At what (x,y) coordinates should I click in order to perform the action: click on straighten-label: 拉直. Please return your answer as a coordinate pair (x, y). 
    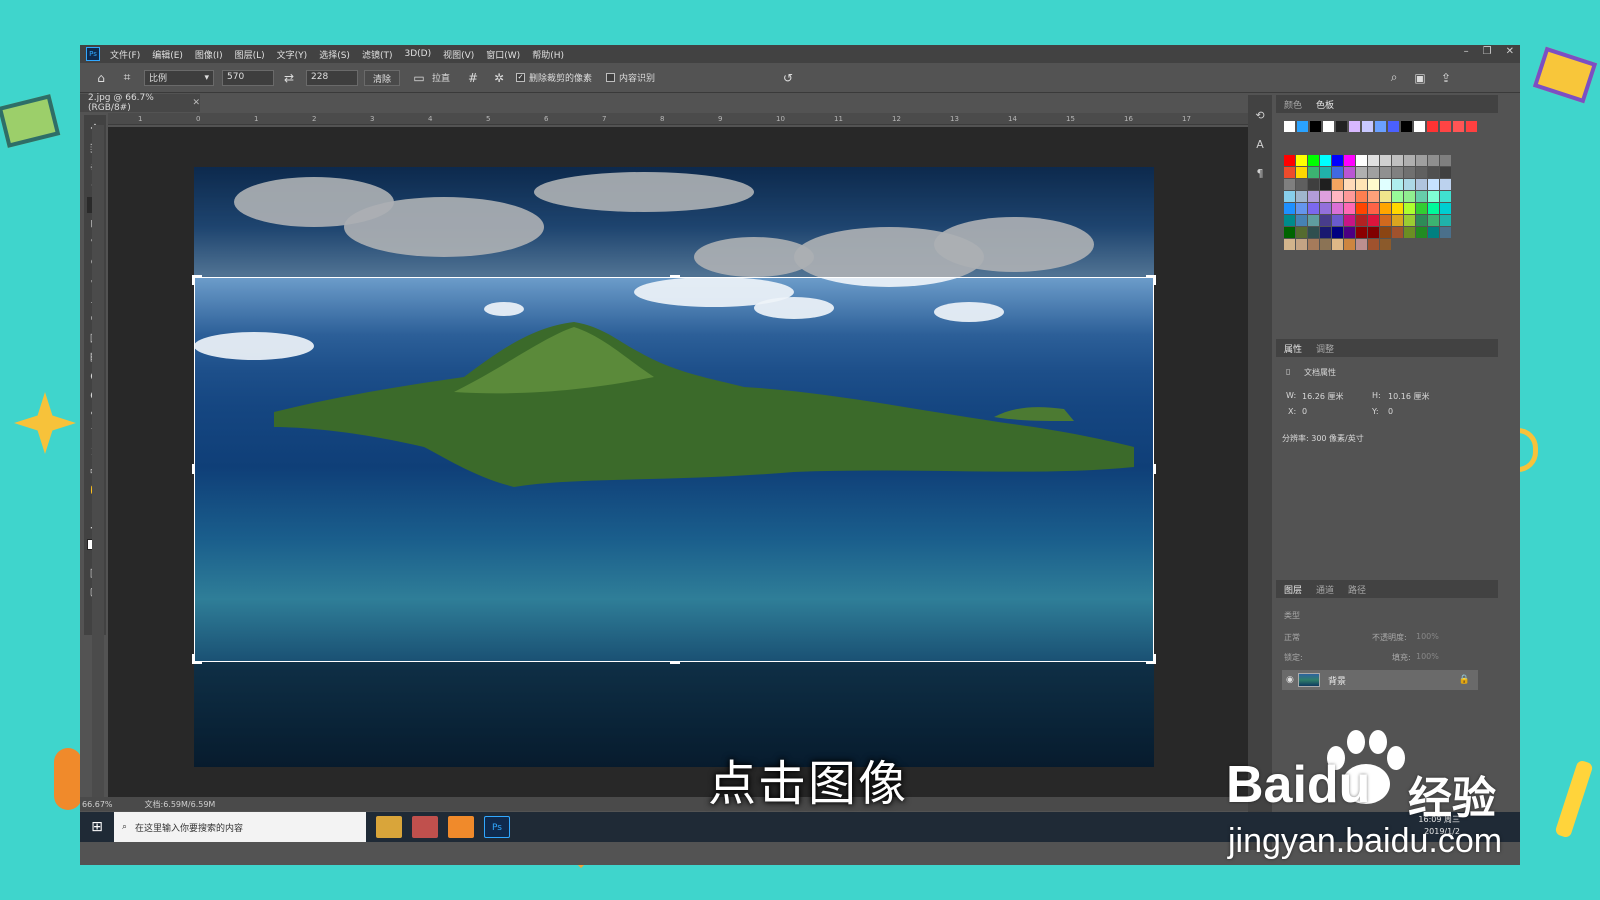
    Looking at the image, I should click on (441, 77).